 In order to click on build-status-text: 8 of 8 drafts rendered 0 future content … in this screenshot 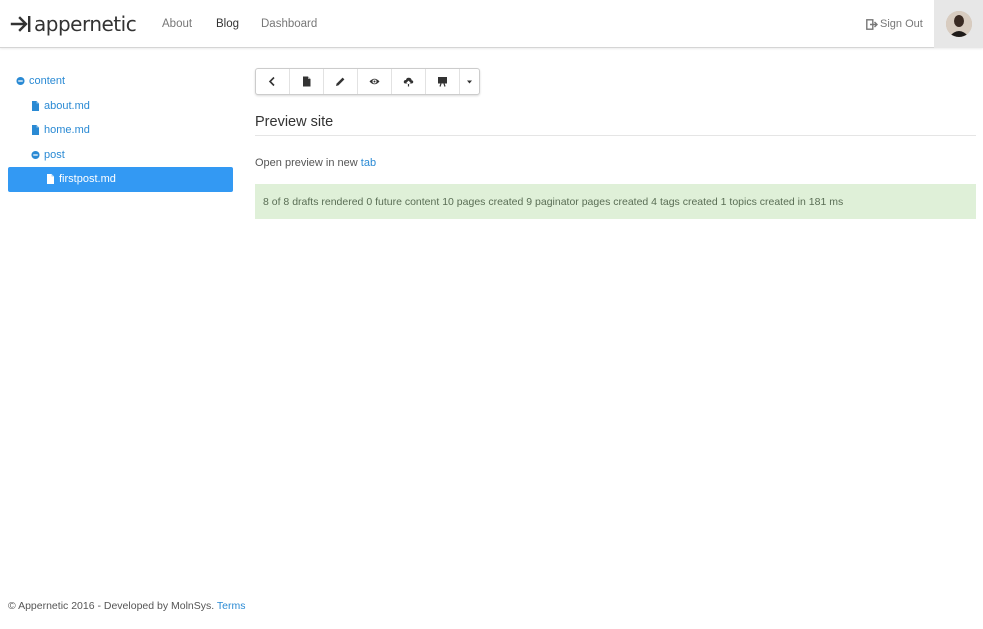, I will do `click(553, 201)`.